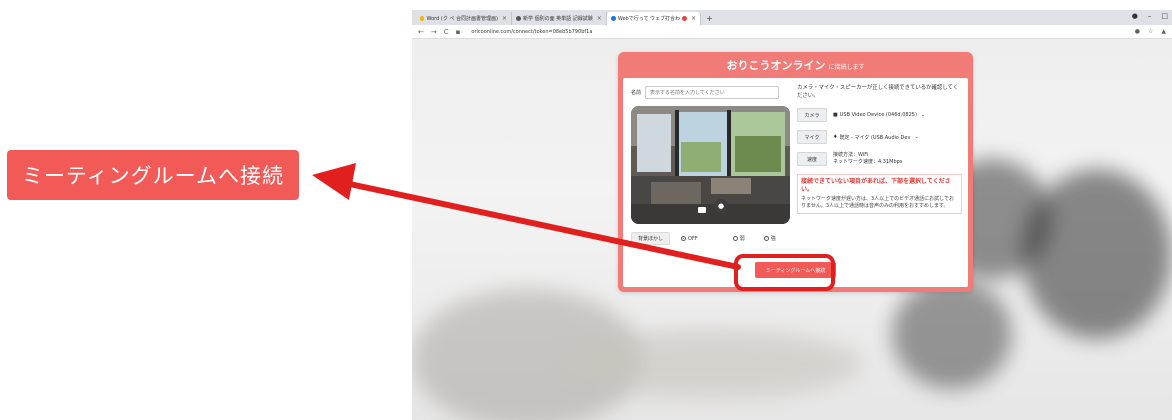 The image size is (1172, 420). What do you see at coordinates (526, 216) in the screenshot?
I see `annotation-arrow` at bounding box center [526, 216].